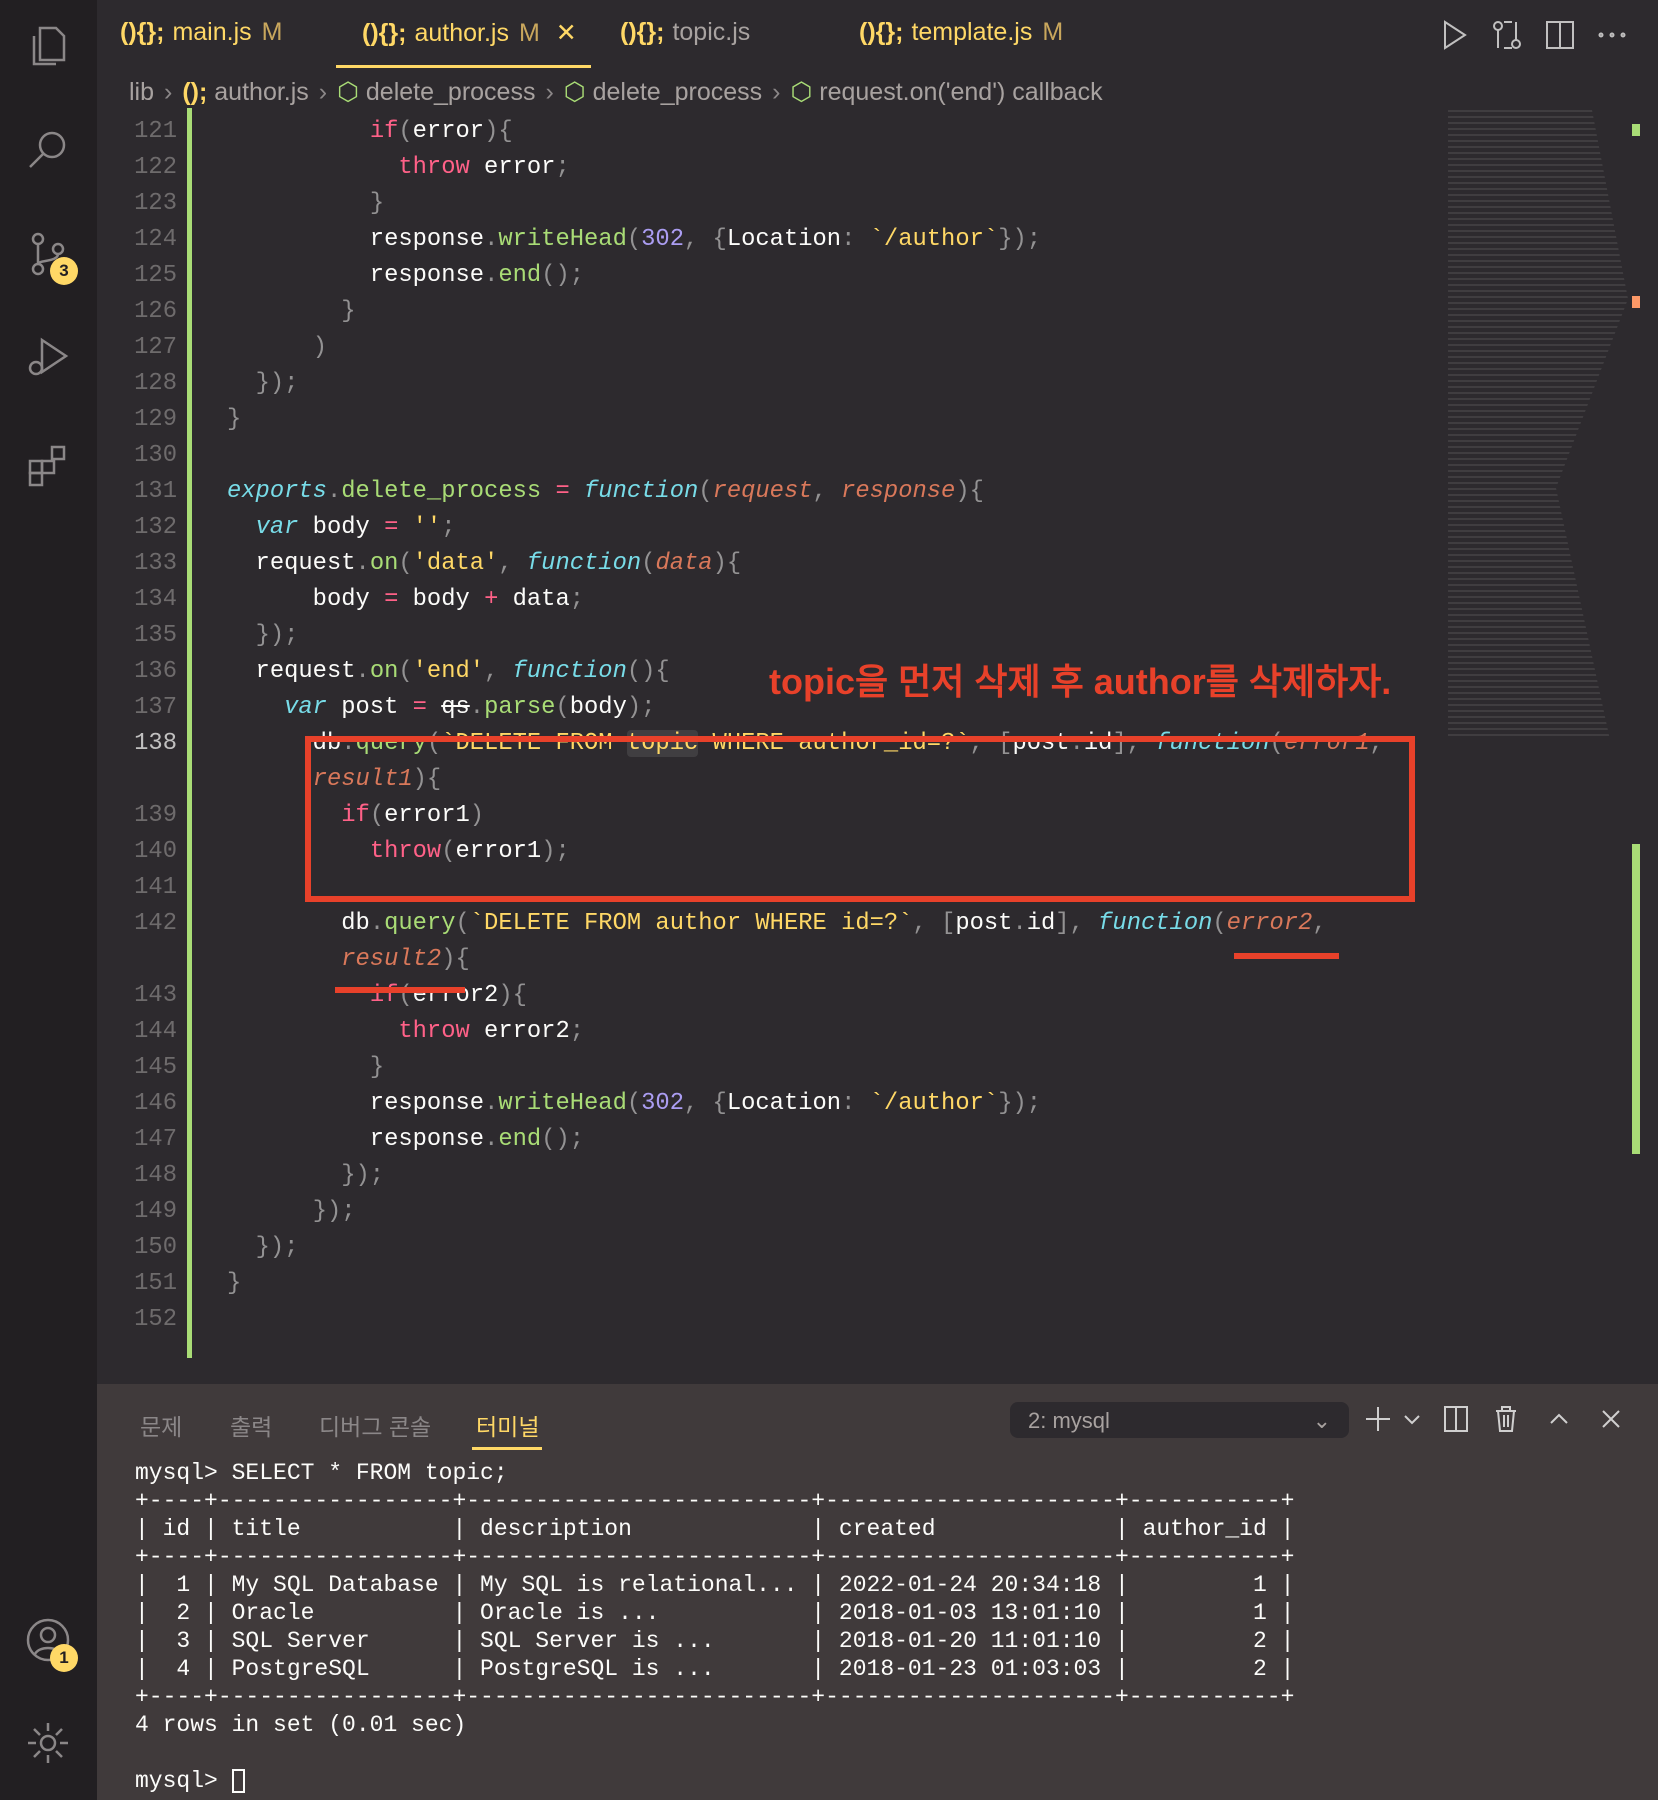 This screenshot has height=1800, width=1658. I want to click on account-icon: 1, so click(50, 1643).